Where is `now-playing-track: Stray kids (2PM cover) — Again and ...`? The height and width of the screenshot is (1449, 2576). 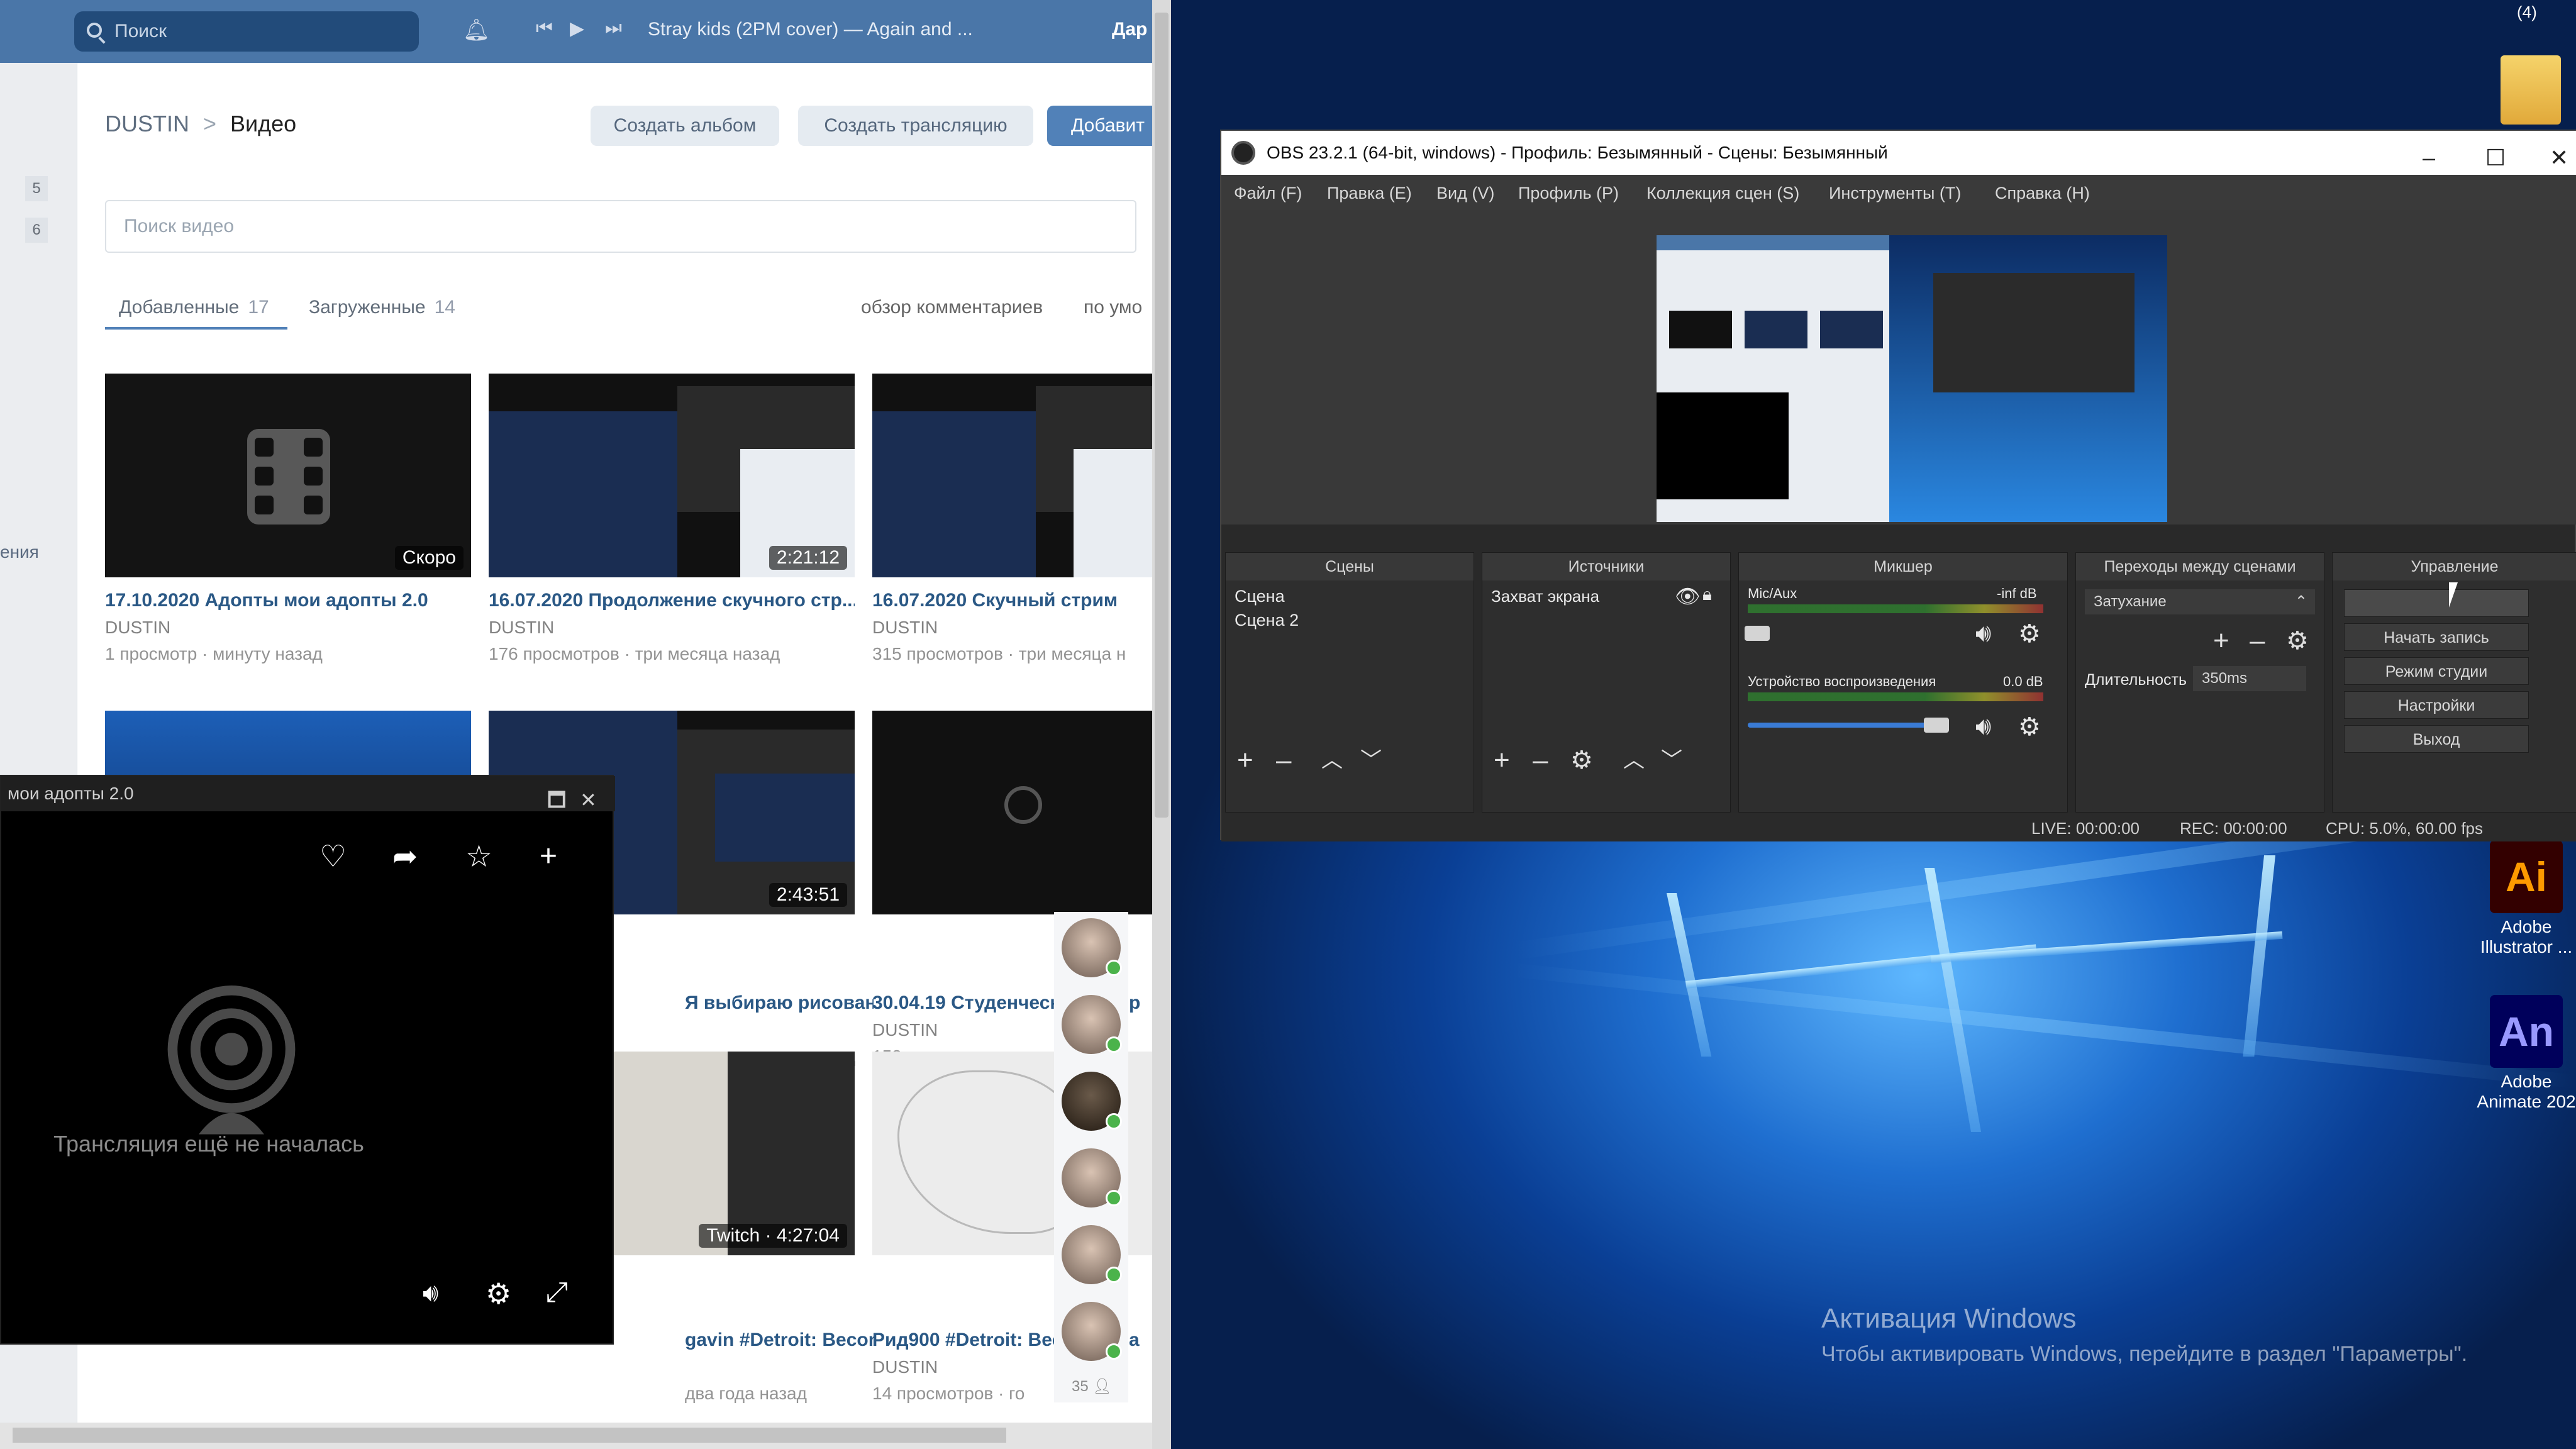 now-playing-track: Stray kids (2PM cover) — Again and ... is located at coordinates (810, 29).